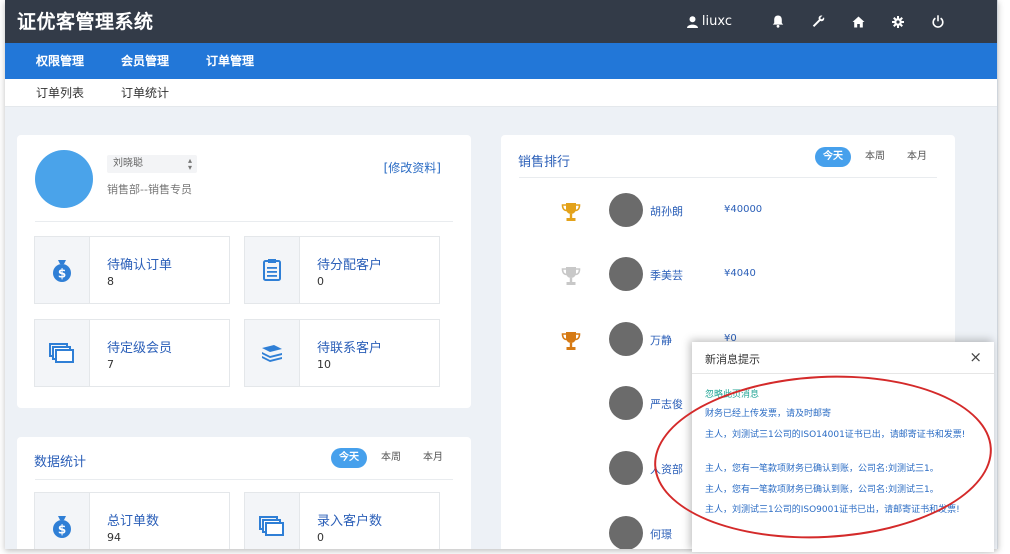 This screenshot has width=1010, height=554. What do you see at coordinates (60, 93) in the screenshot?
I see `subnav-item-order-list: 订单列表` at bounding box center [60, 93].